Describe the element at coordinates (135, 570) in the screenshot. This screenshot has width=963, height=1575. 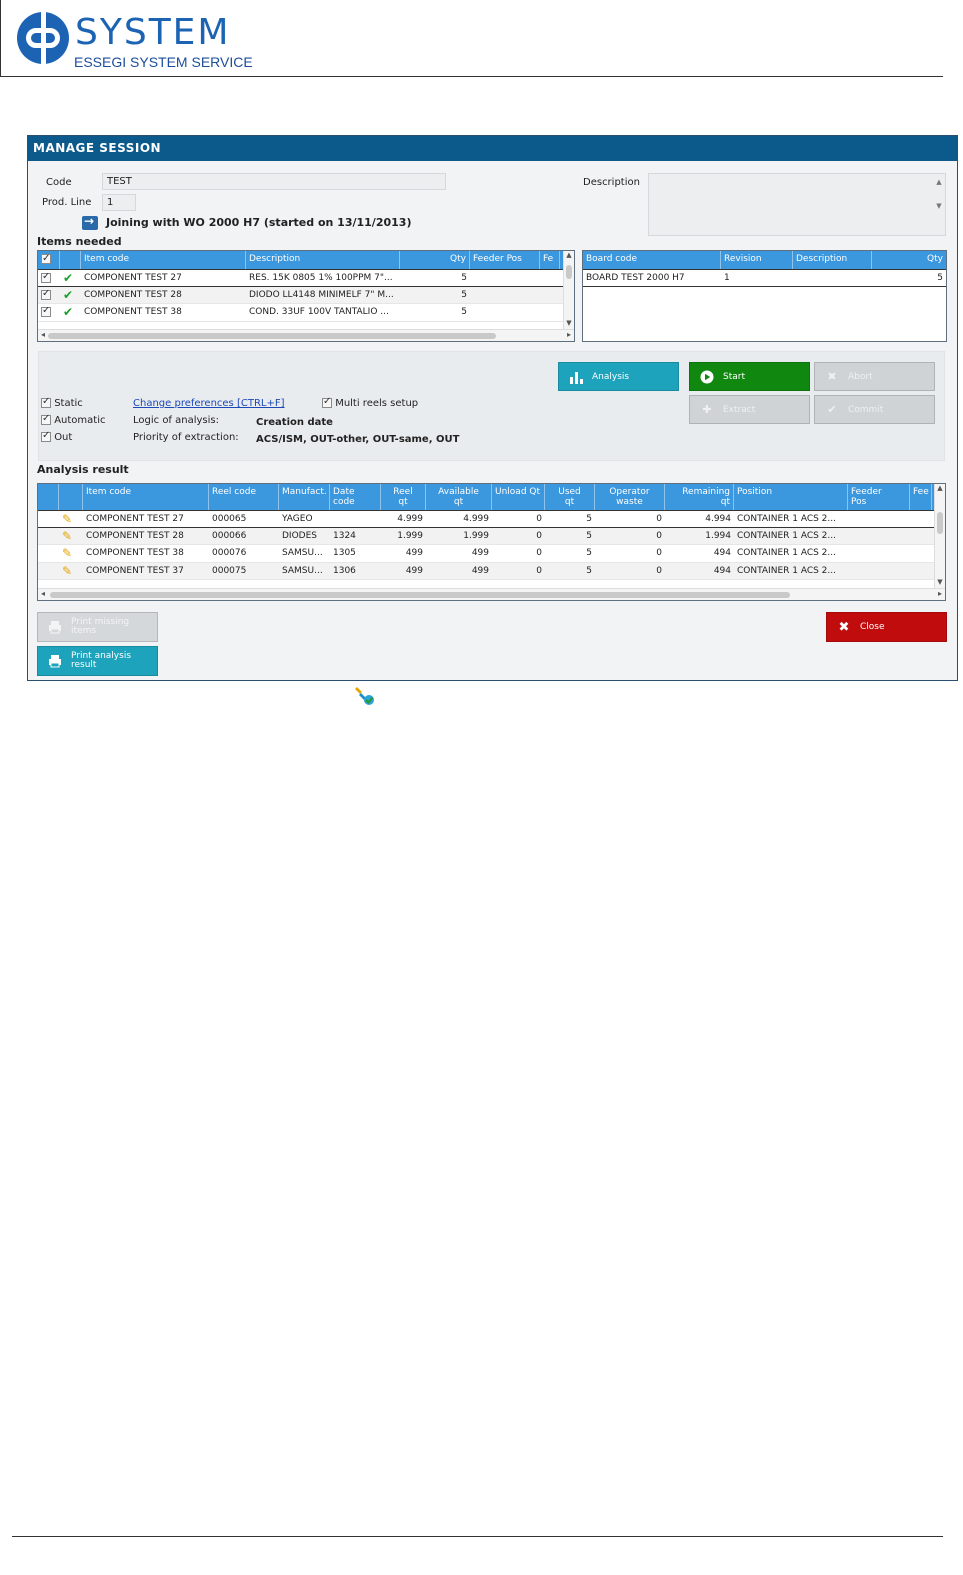
I see `item-code-cell: COMPONENT TEST 37` at that location.